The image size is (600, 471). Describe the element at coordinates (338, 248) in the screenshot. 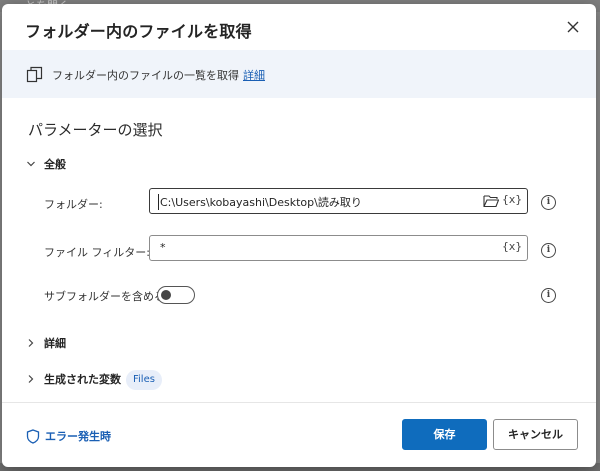

I see `file-filter-input: * {x}` at that location.